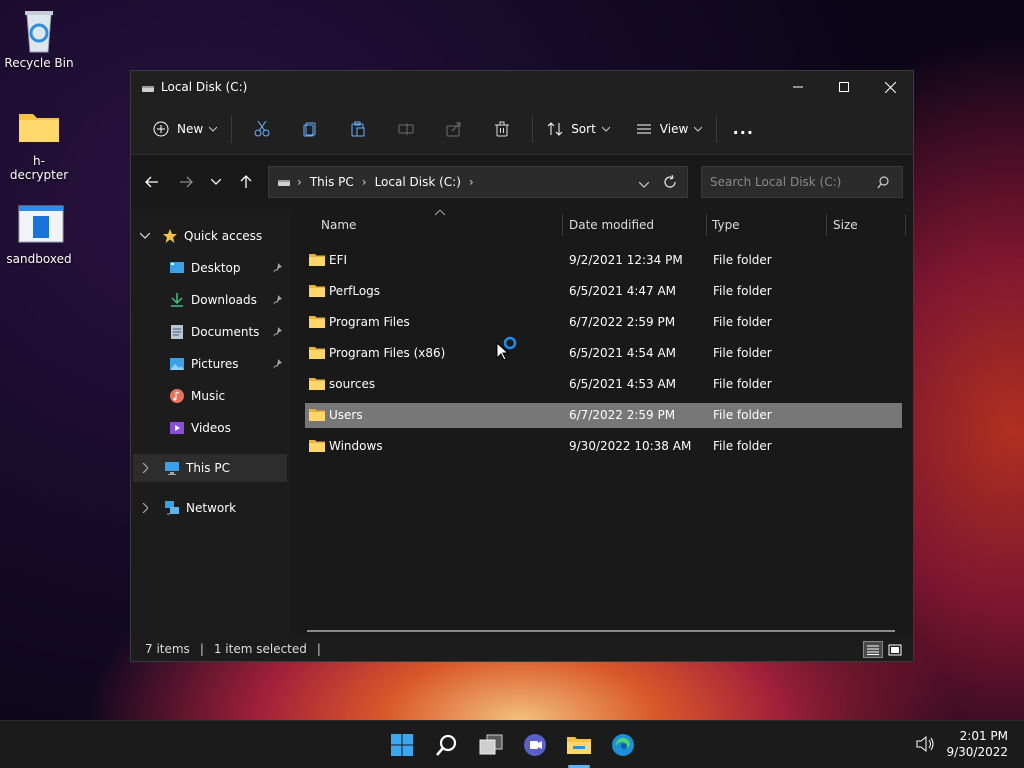  What do you see at coordinates (209, 396) in the screenshot?
I see `sidebar-item-music: Music` at bounding box center [209, 396].